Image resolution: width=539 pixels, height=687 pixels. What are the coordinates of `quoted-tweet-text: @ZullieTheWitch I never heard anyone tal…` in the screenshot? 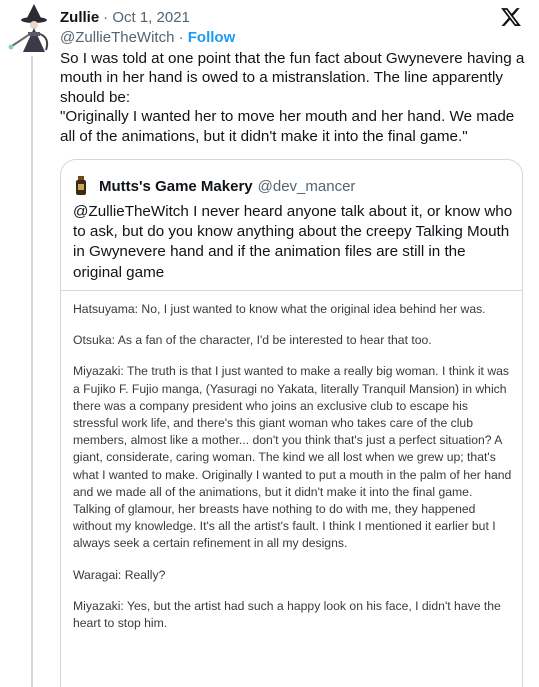 It's located at (293, 242).